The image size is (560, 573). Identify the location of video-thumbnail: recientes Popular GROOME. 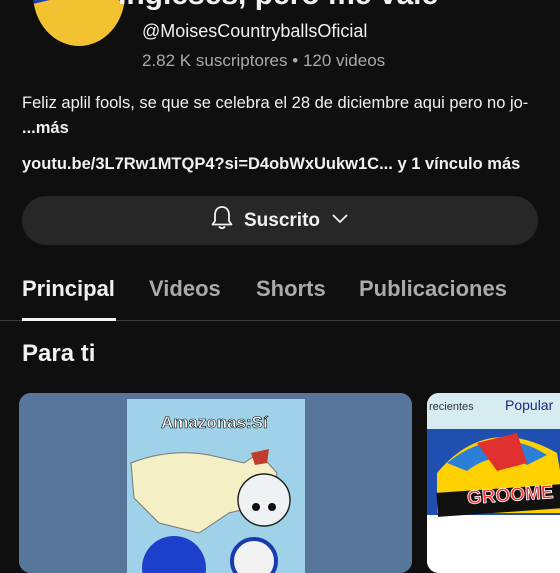
(493, 483).